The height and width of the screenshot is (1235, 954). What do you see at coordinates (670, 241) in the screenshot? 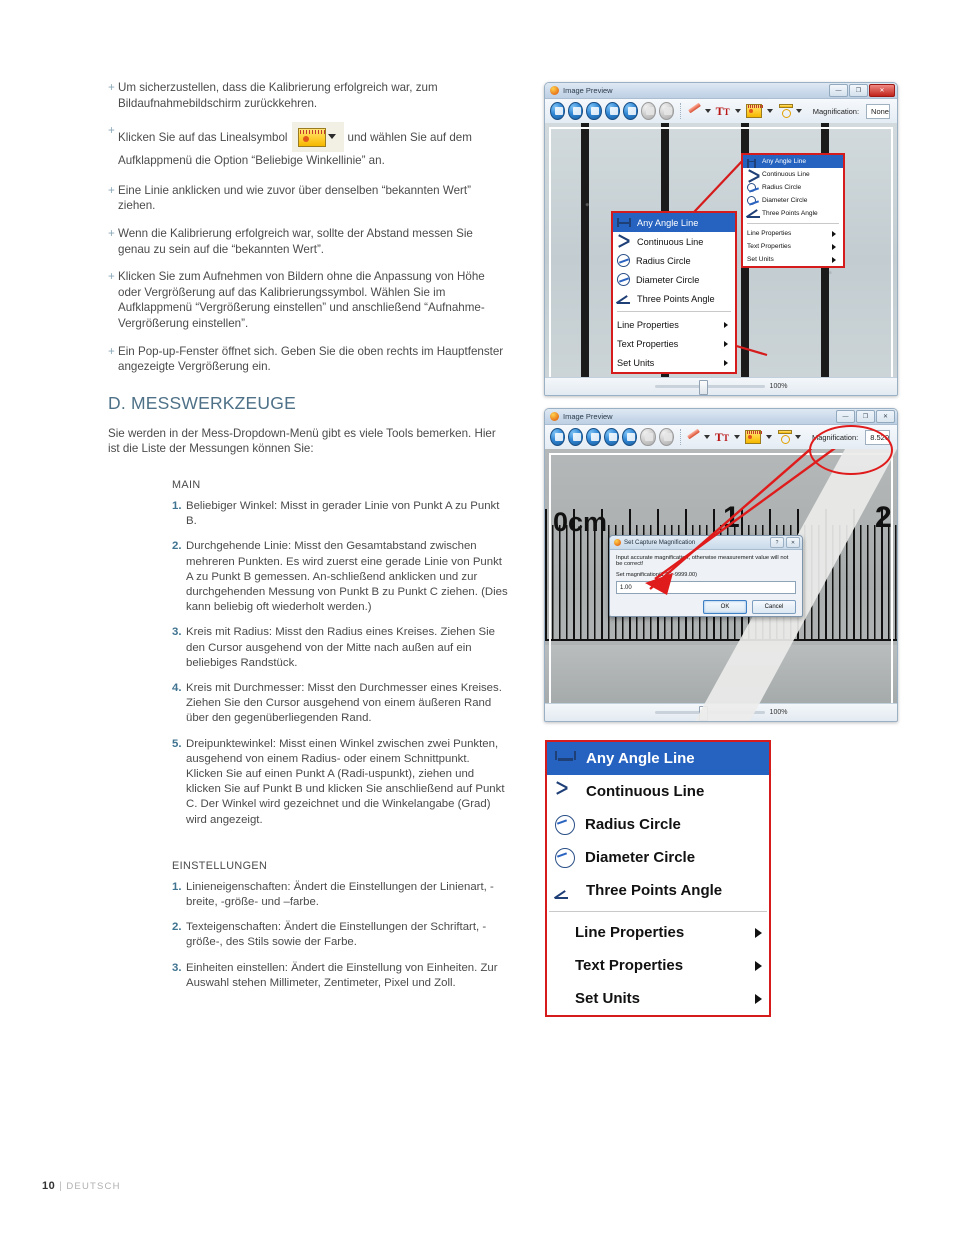
I see `menu-item-label: Continuous Line` at bounding box center [670, 241].